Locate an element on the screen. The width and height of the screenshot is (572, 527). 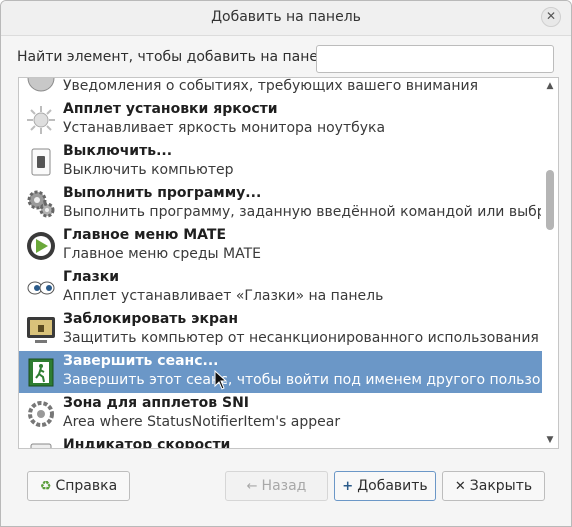
item-name: Главное меню MATE is located at coordinates (145, 235).